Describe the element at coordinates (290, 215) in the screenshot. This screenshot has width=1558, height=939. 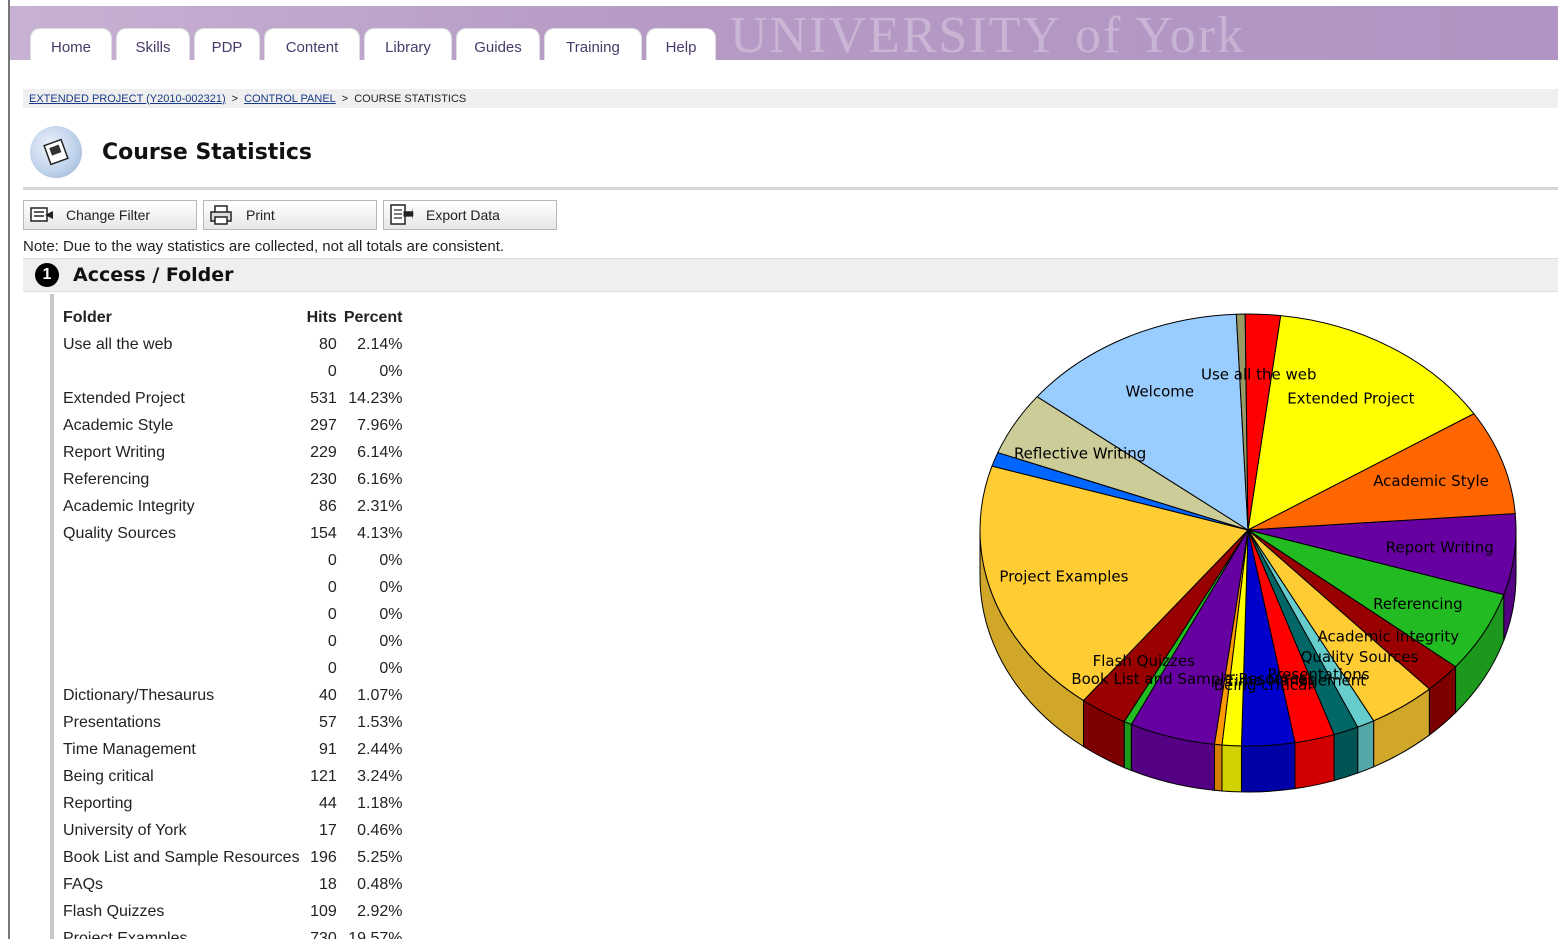
I see `print-button: Print` at that location.